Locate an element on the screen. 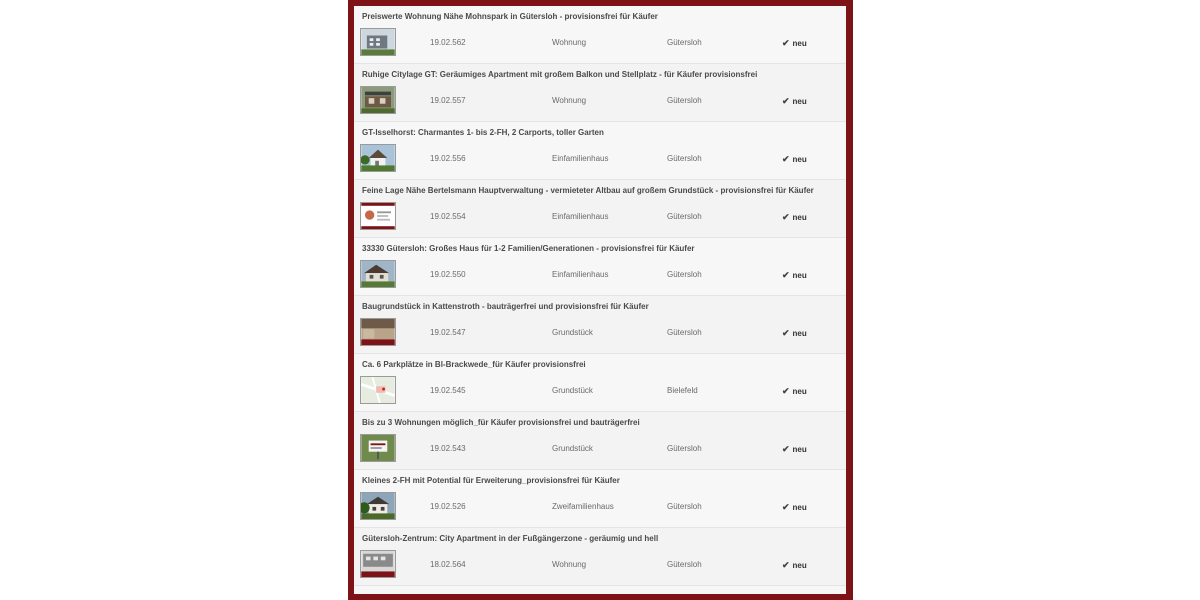 The width and height of the screenshot is (1200, 600). listing-id: 19.02.554 is located at coordinates (448, 216).